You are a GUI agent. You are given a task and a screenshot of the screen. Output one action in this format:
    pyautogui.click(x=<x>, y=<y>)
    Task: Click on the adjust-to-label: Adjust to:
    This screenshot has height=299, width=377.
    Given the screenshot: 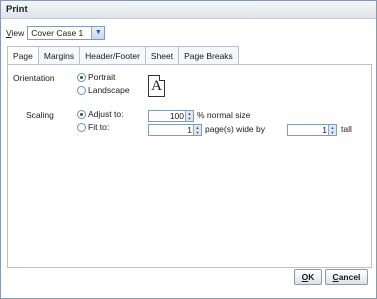 What is the action you would take?
    pyautogui.click(x=105, y=114)
    